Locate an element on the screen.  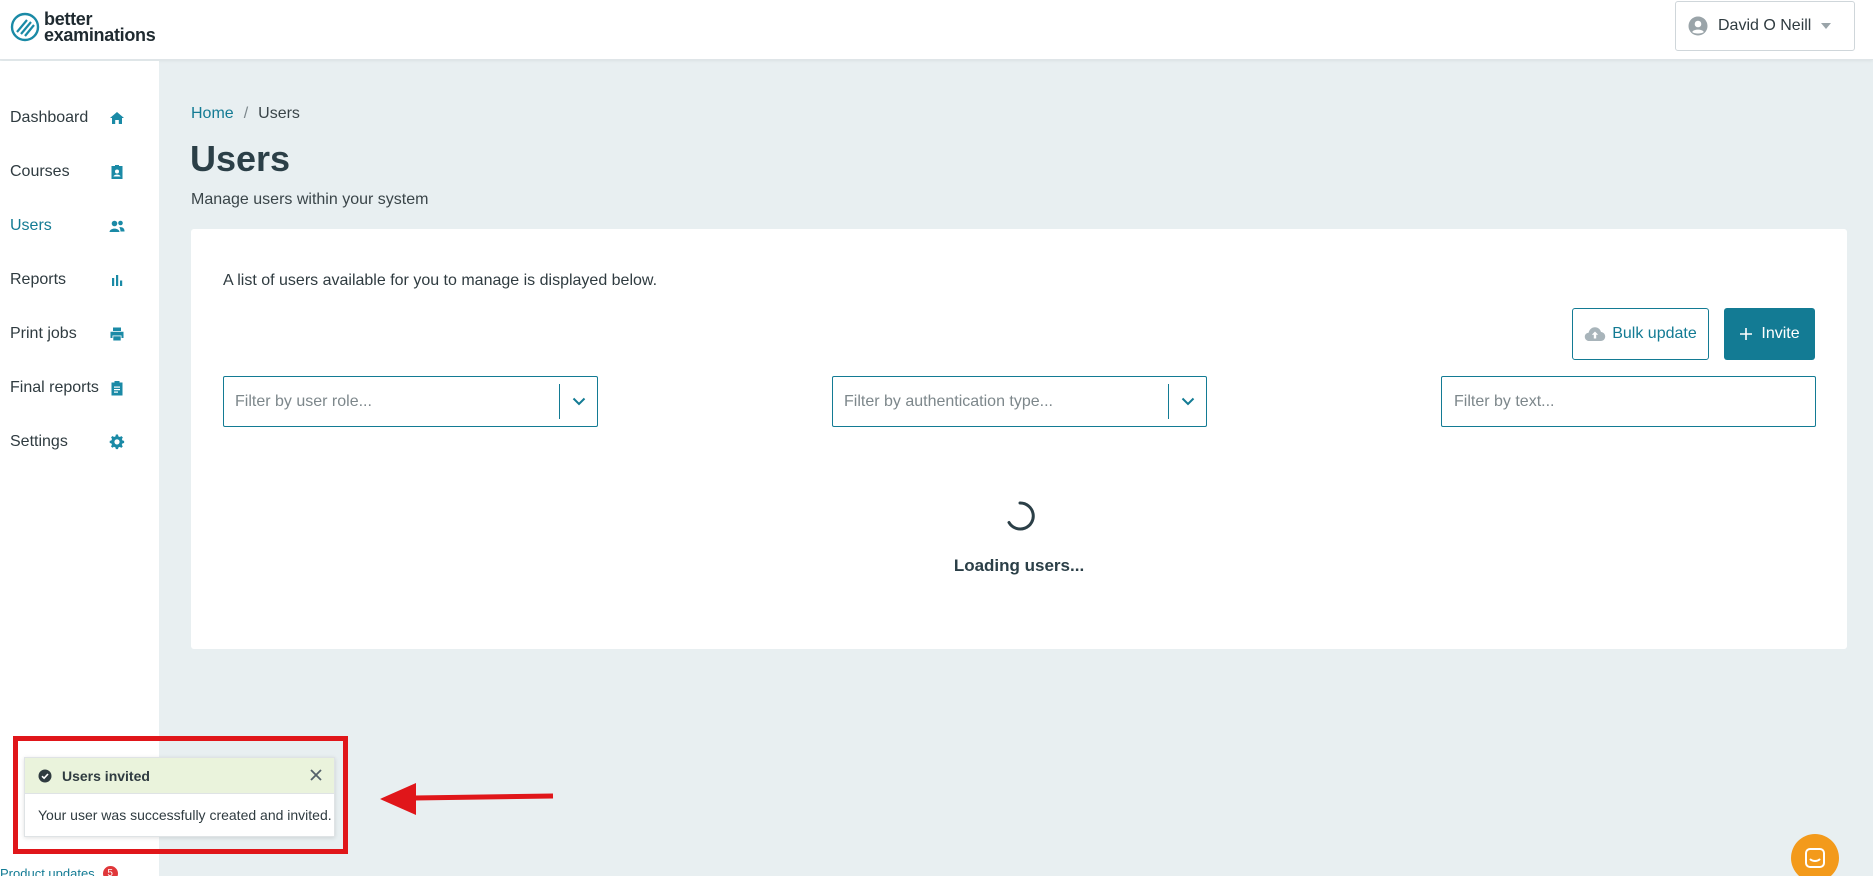
breadcrumb-current: Users is located at coordinates (279, 113).